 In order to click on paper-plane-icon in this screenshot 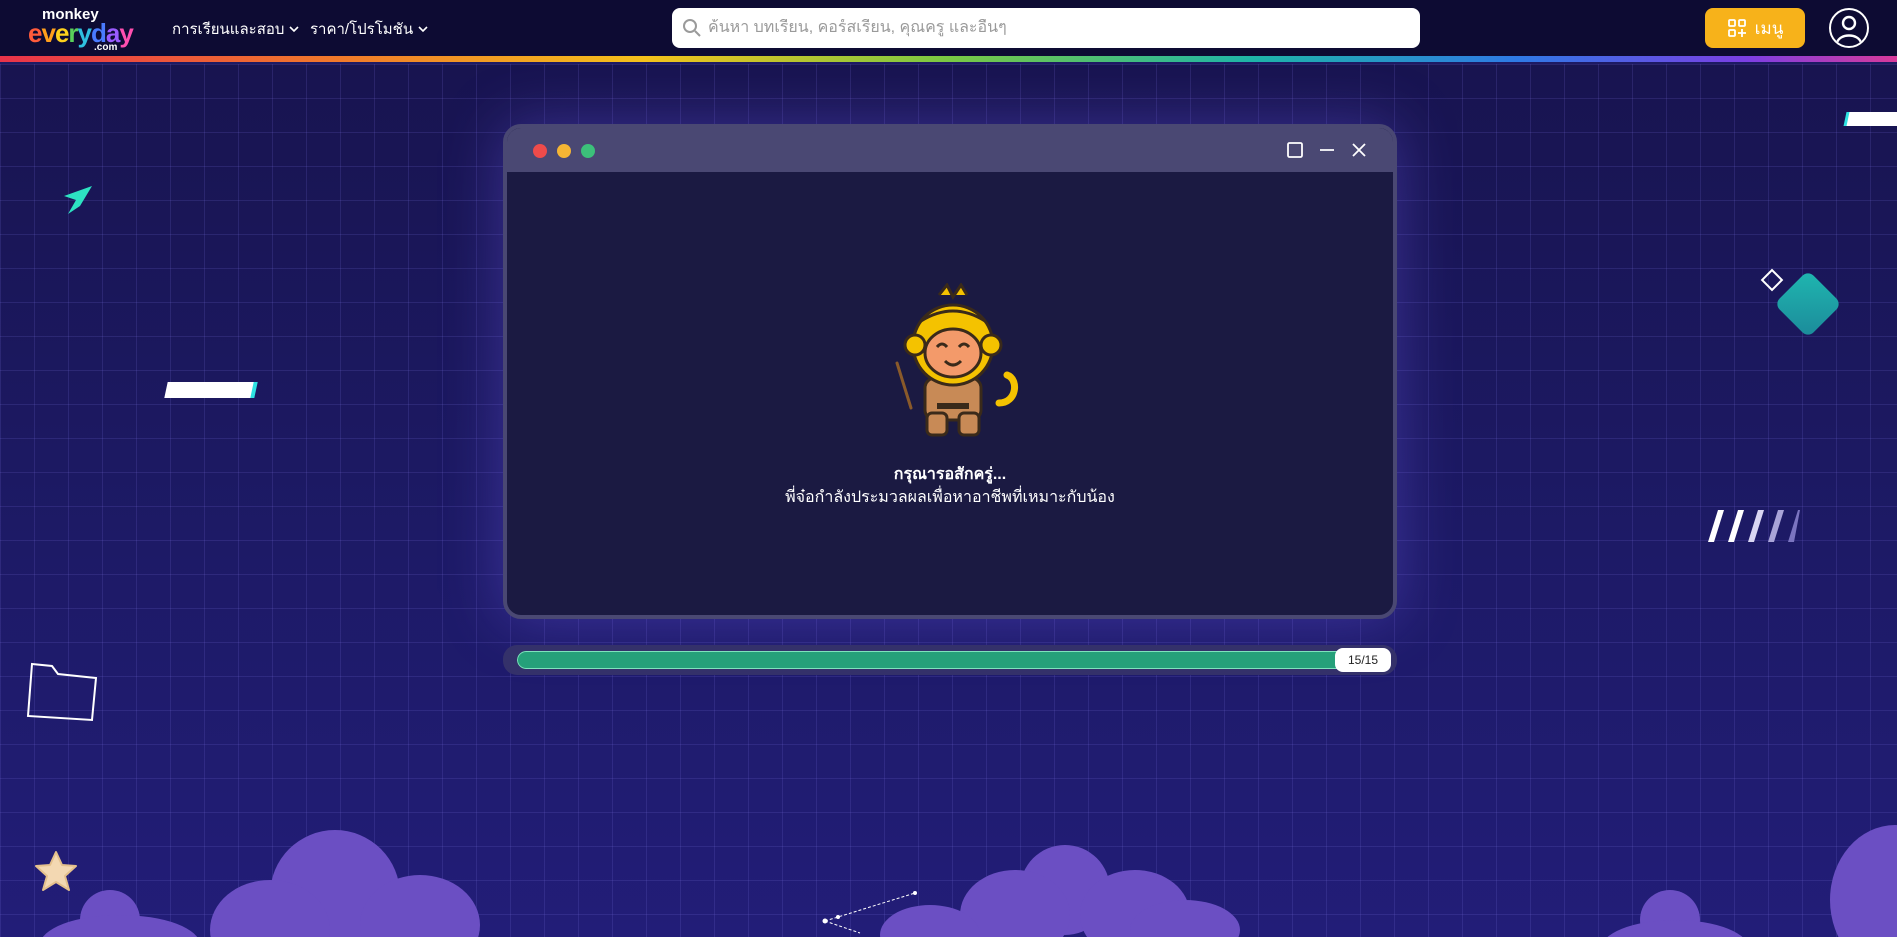, I will do `click(78, 200)`.